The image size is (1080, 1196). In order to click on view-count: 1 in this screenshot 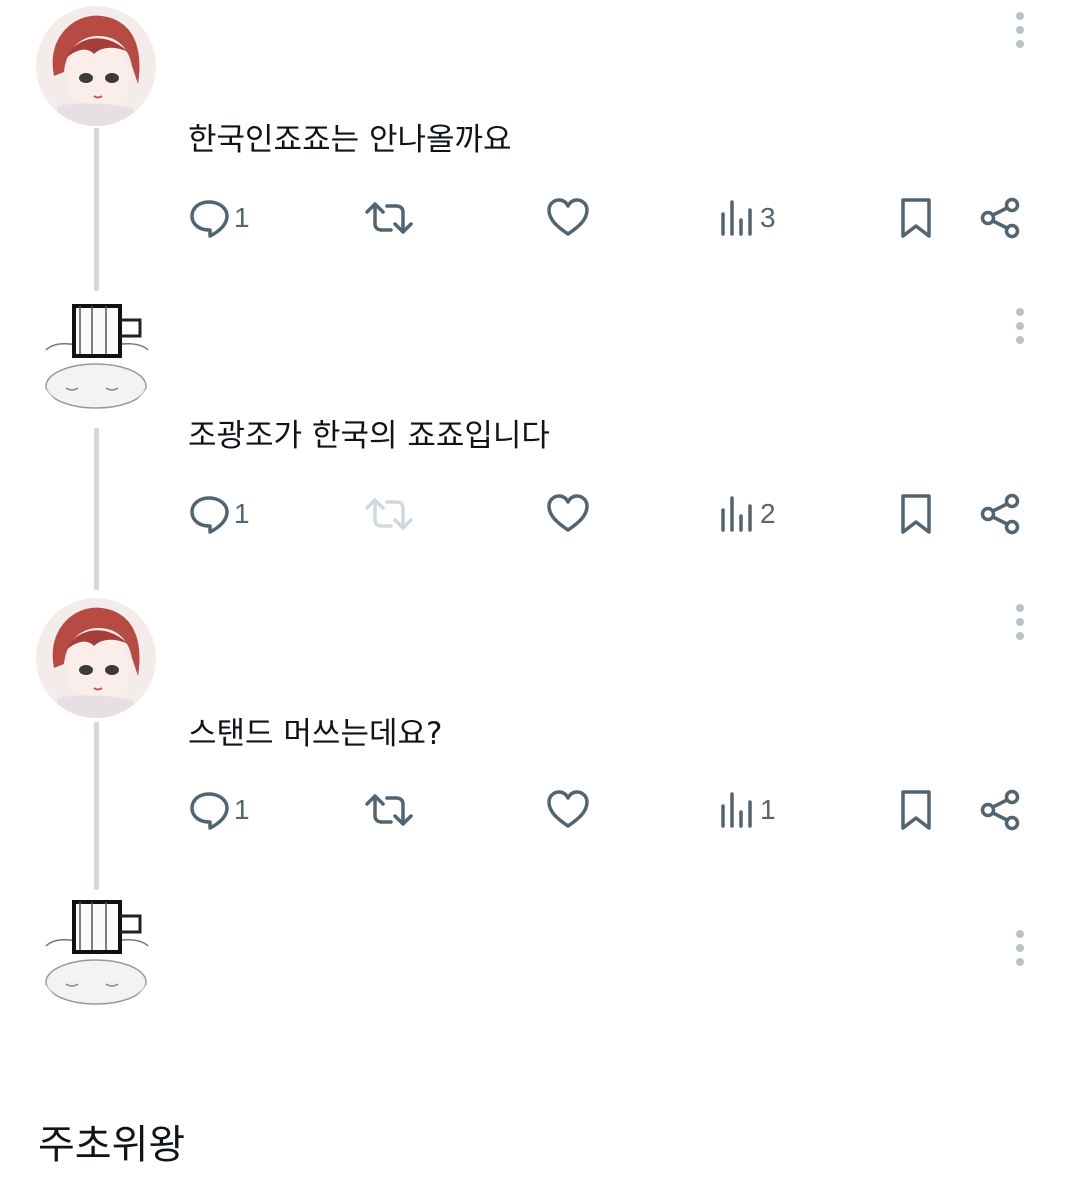, I will do `click(768, 809)`.